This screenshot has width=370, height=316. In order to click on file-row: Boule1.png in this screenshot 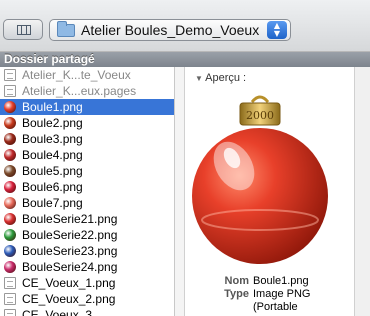, I will do `click(87, 107)`.